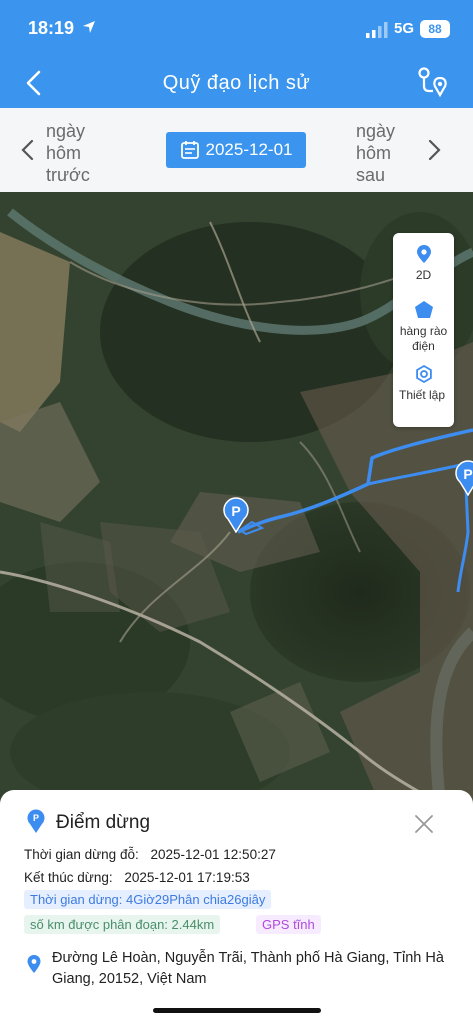  I want to click on distance-chip: số km được phân đoạn: 2.44km, so click(122, 924).